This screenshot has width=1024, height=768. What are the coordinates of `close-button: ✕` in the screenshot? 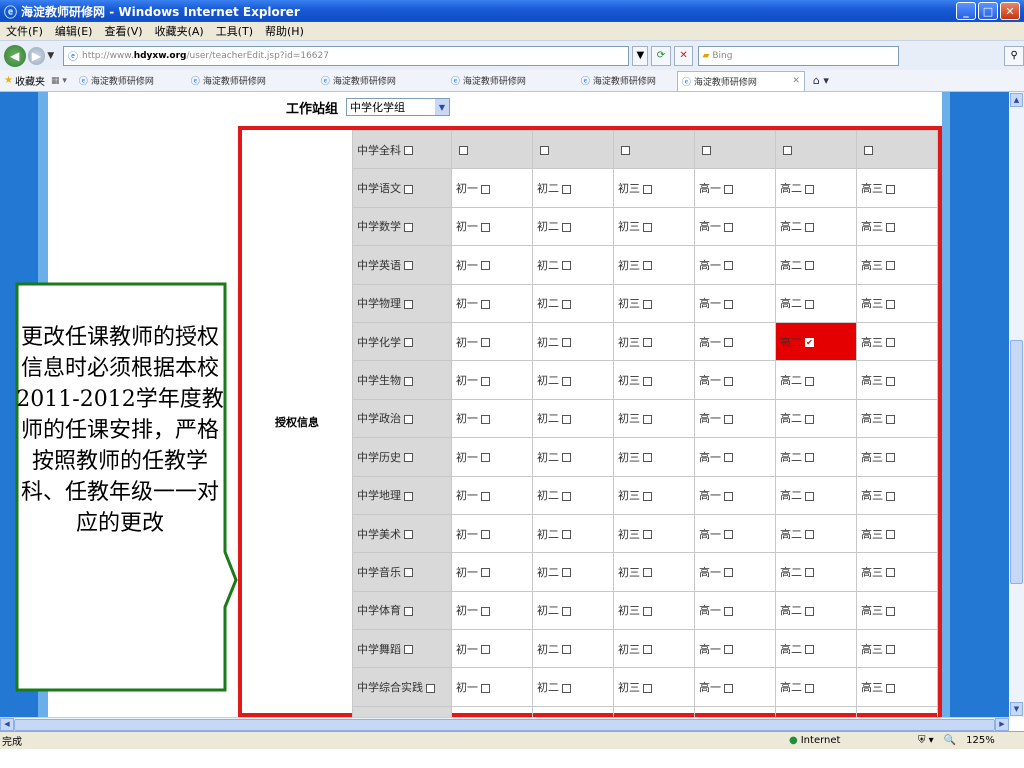 It's located at (1010, 11).